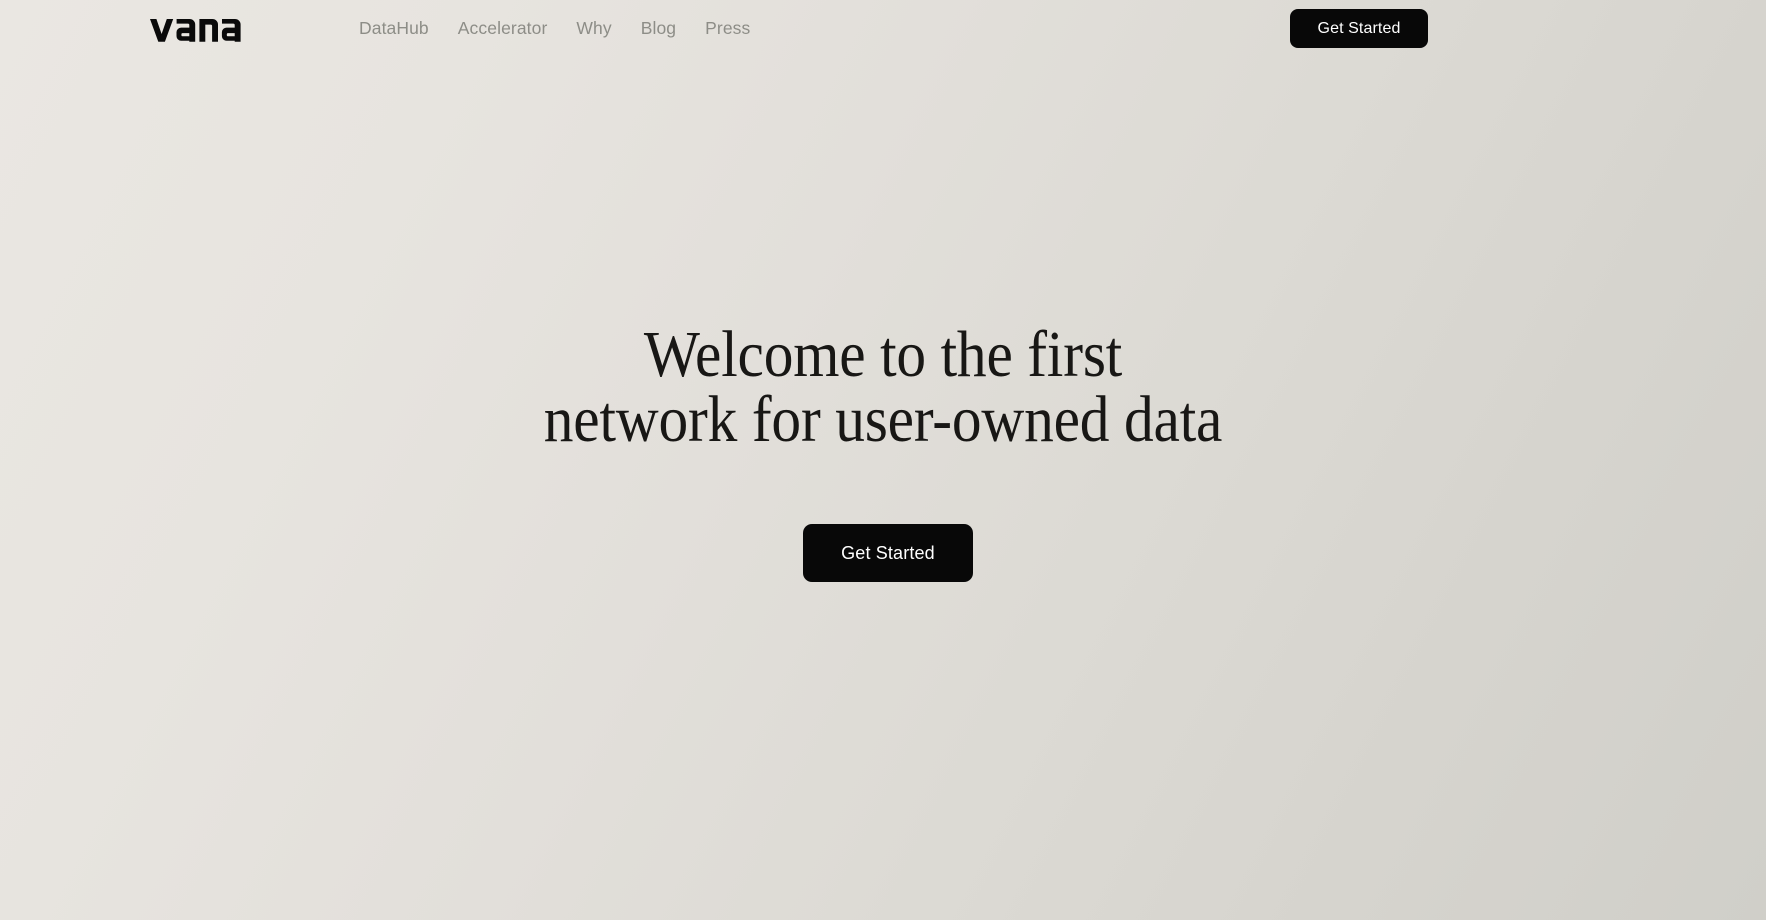  Describe the element at coordinates (883, 354) in the screenshot. I see `hero-headline-line-1: Welcome to the first` at that location.